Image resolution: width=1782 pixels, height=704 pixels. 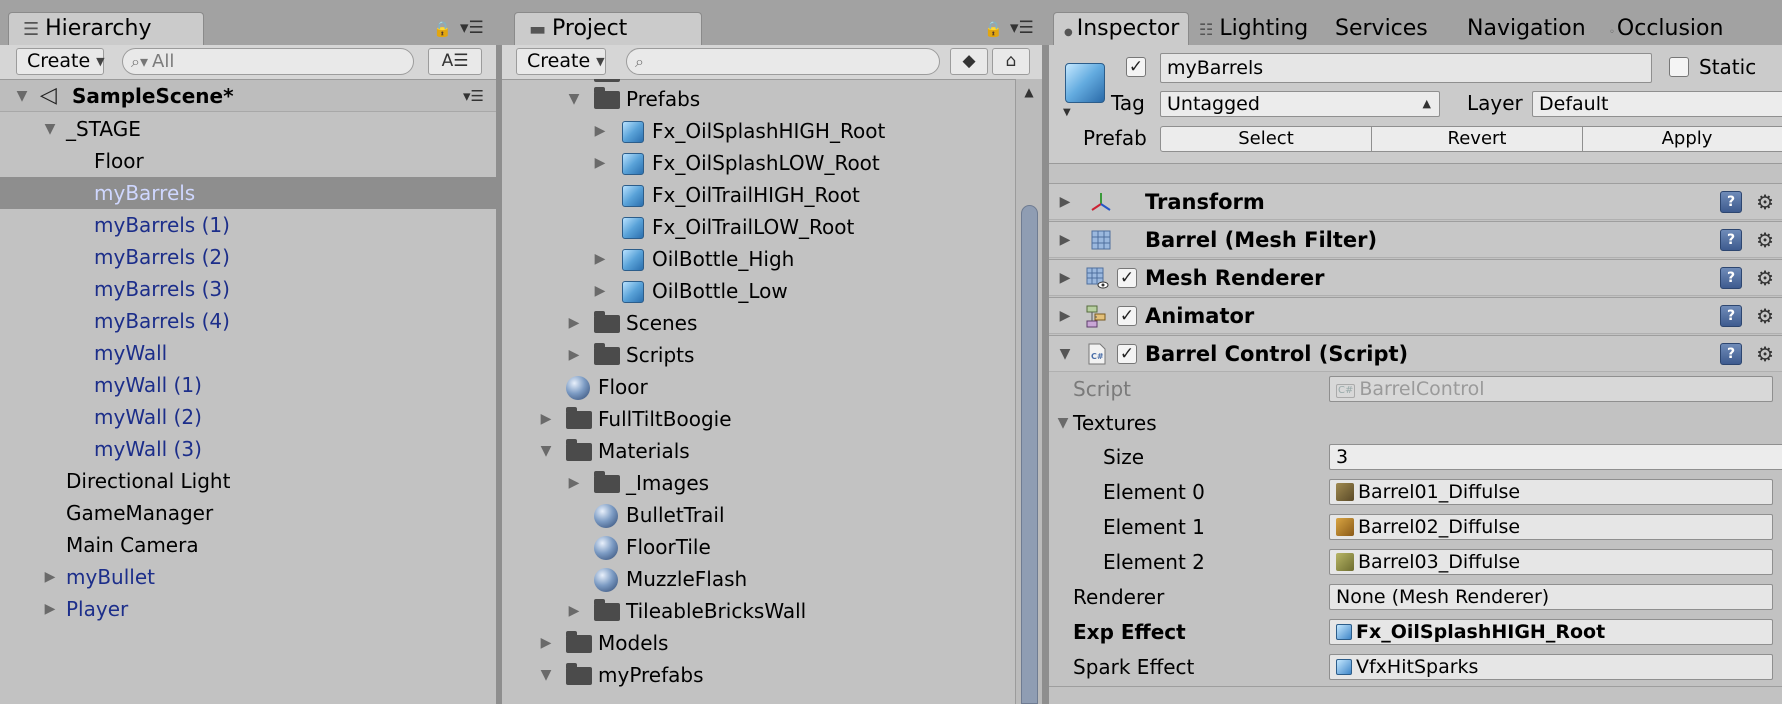 I want to click on search-by-type-button: ◆, so click(x=969, y=61).